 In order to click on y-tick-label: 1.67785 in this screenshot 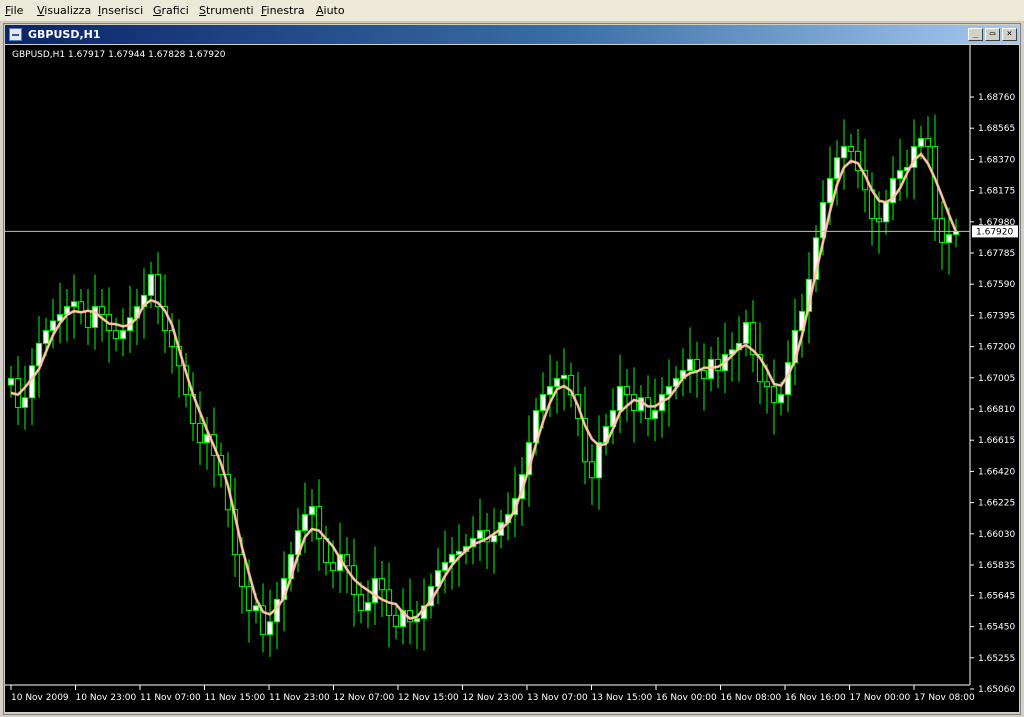, I will do `click(996, 254)`.